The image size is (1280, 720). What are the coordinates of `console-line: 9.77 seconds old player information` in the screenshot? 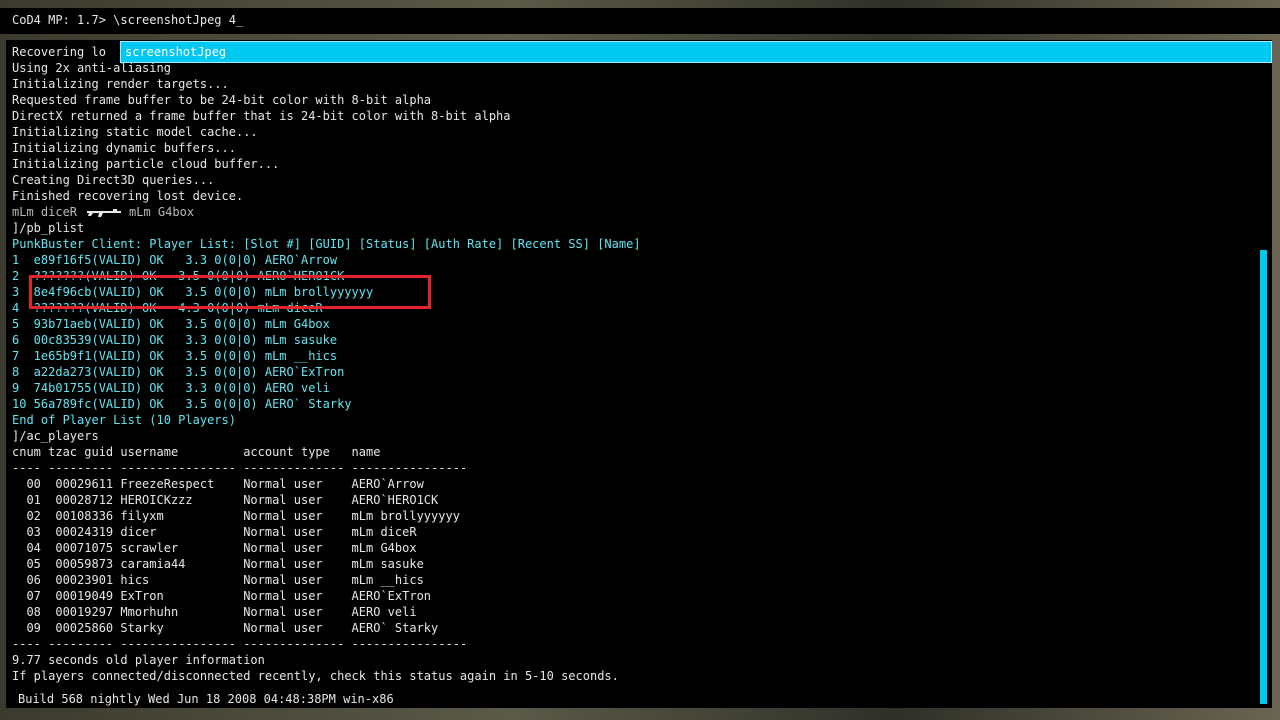 It's located at (138, 660).